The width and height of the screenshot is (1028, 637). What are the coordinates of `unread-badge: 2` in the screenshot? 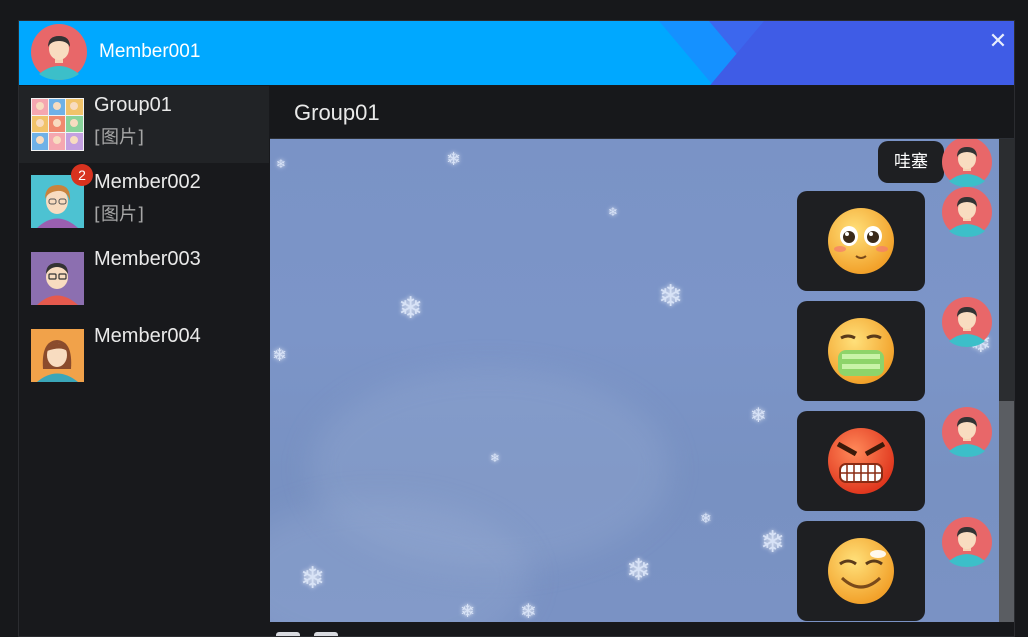 It's located at (82, 175).